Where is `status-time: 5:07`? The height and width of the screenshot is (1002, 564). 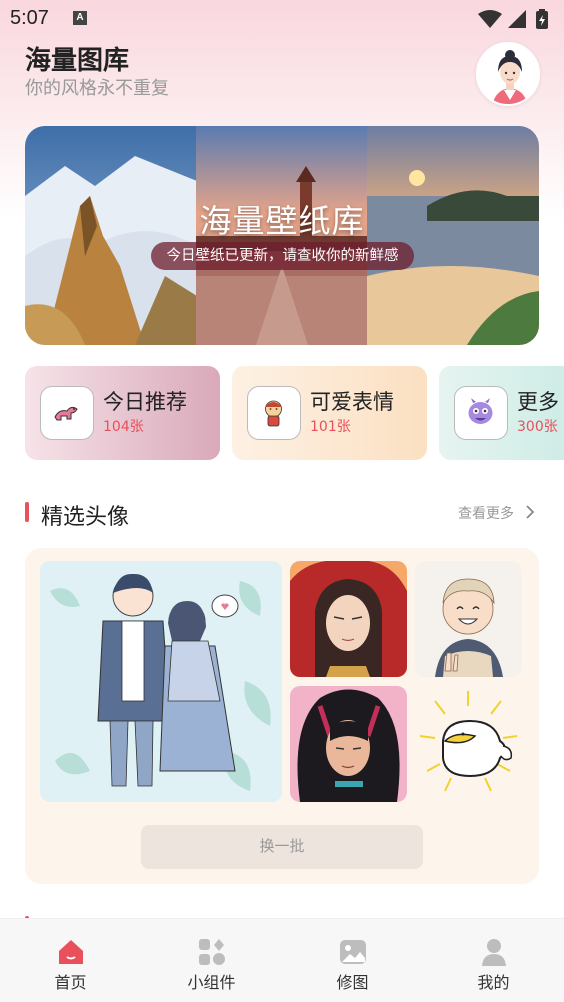 status-time: 5:07 is located at coordinates (29, 18).